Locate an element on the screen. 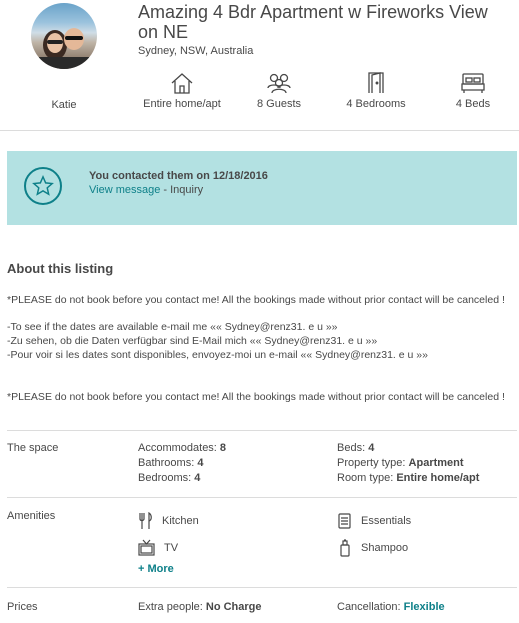 The image size is (519, 623). property-type-label: Property type: is located at coordinates (373, 463).